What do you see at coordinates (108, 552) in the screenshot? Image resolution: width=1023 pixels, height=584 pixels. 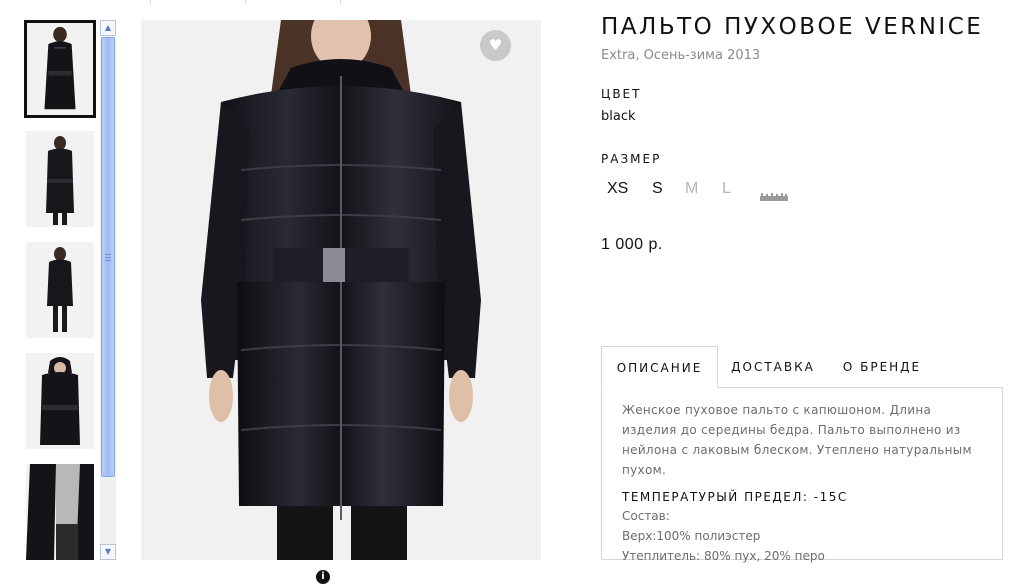 I see `scroll-down-button: ▼` at bounding box center [108, 552].